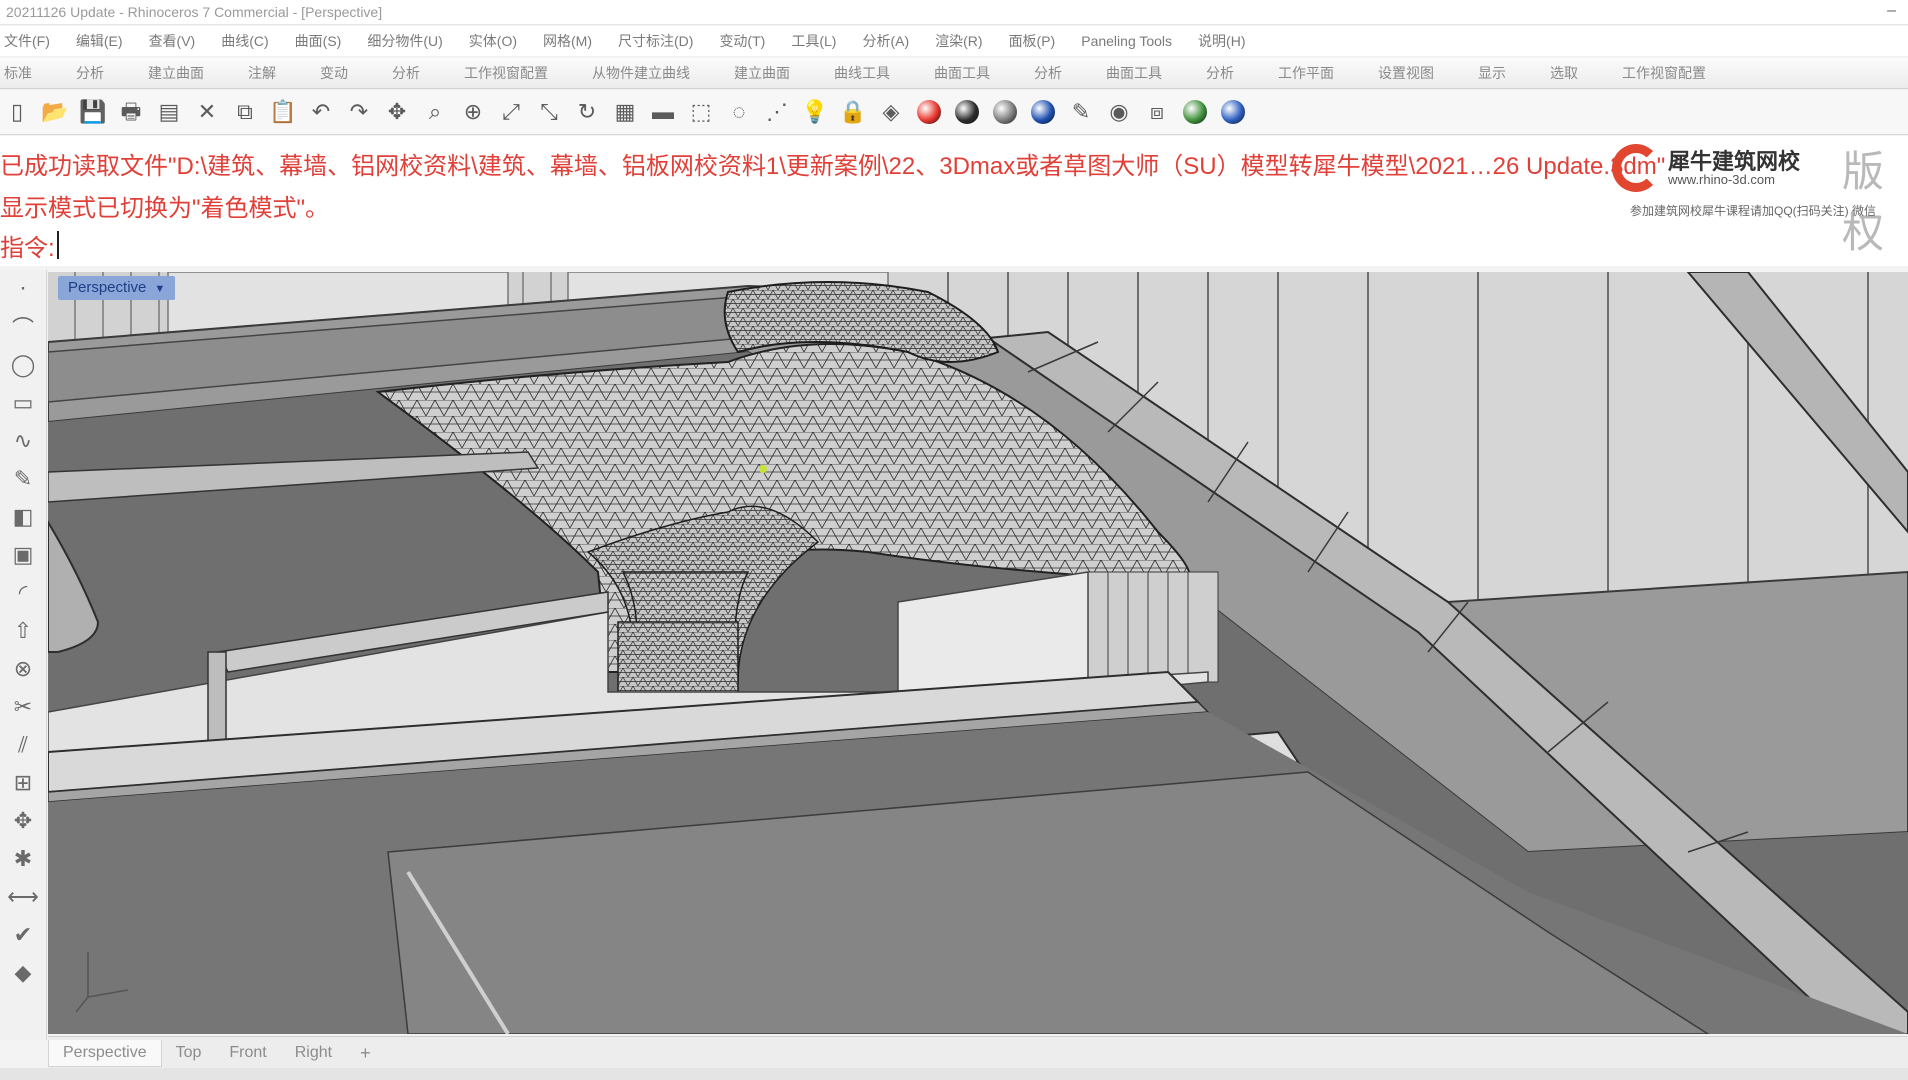  Describe the element at coordinates (207, 112) in the screenshot. I see `cut-icon: ✕` at that location.